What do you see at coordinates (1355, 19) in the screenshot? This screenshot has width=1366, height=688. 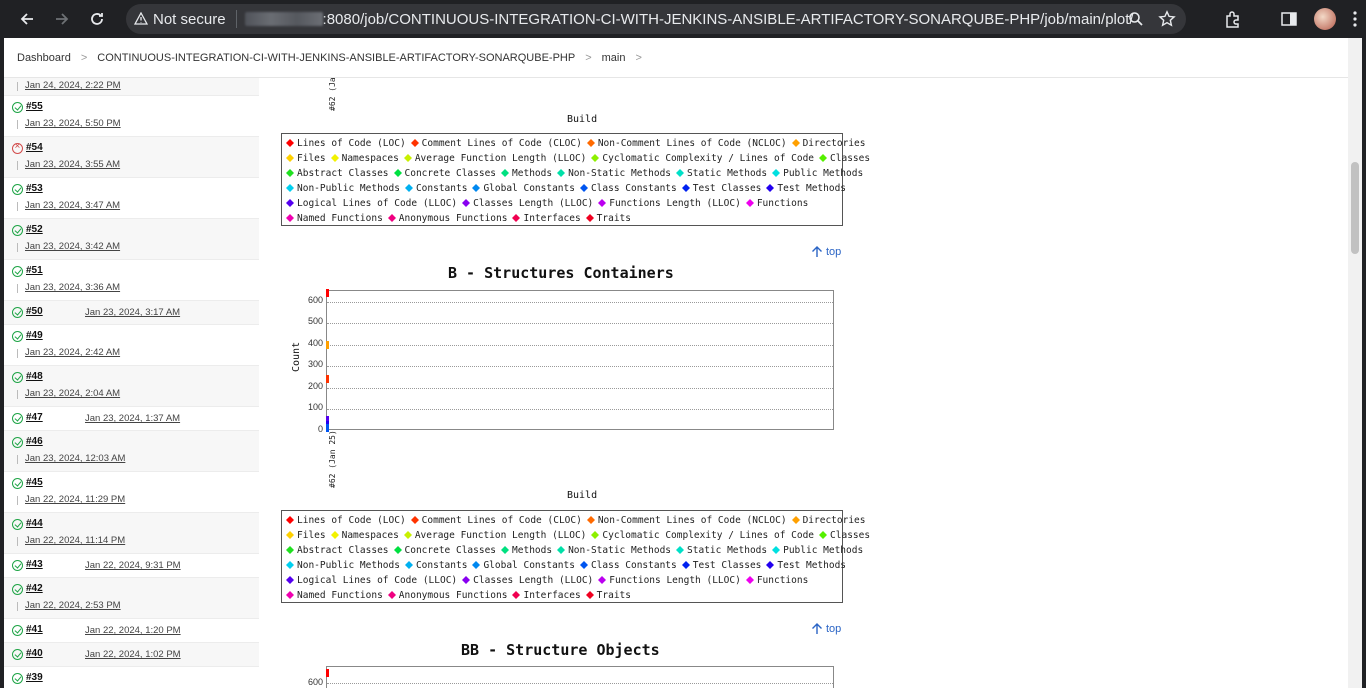 I see `menu-icon` at bounding box center [1355, 19].